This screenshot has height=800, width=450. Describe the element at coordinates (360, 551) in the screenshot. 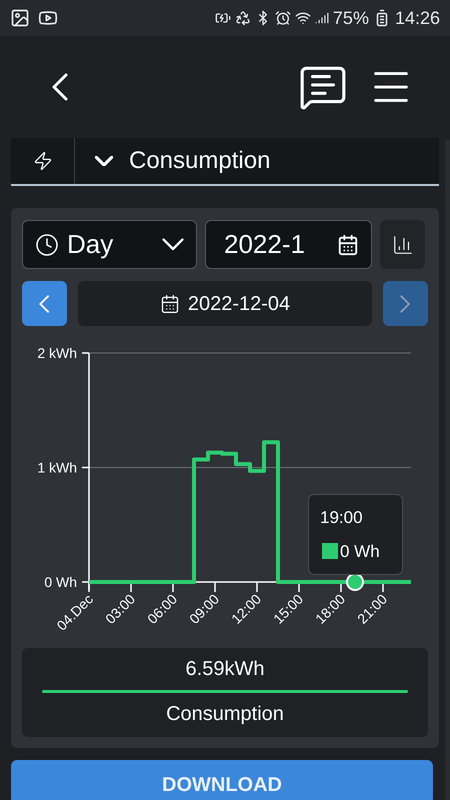

I see `tooltip-value: 0 Wh` at that location.